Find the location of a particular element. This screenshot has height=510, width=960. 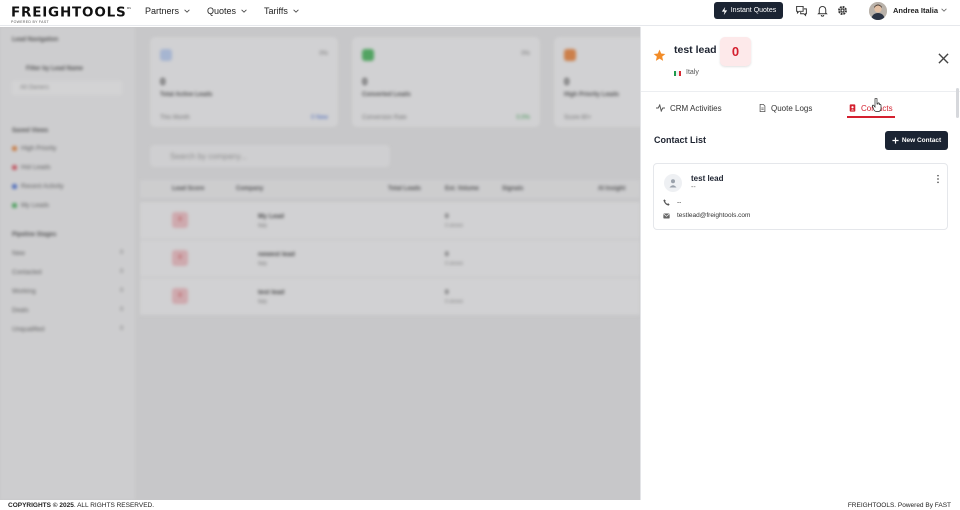

gear-icon is located at coordinates (842, 10).